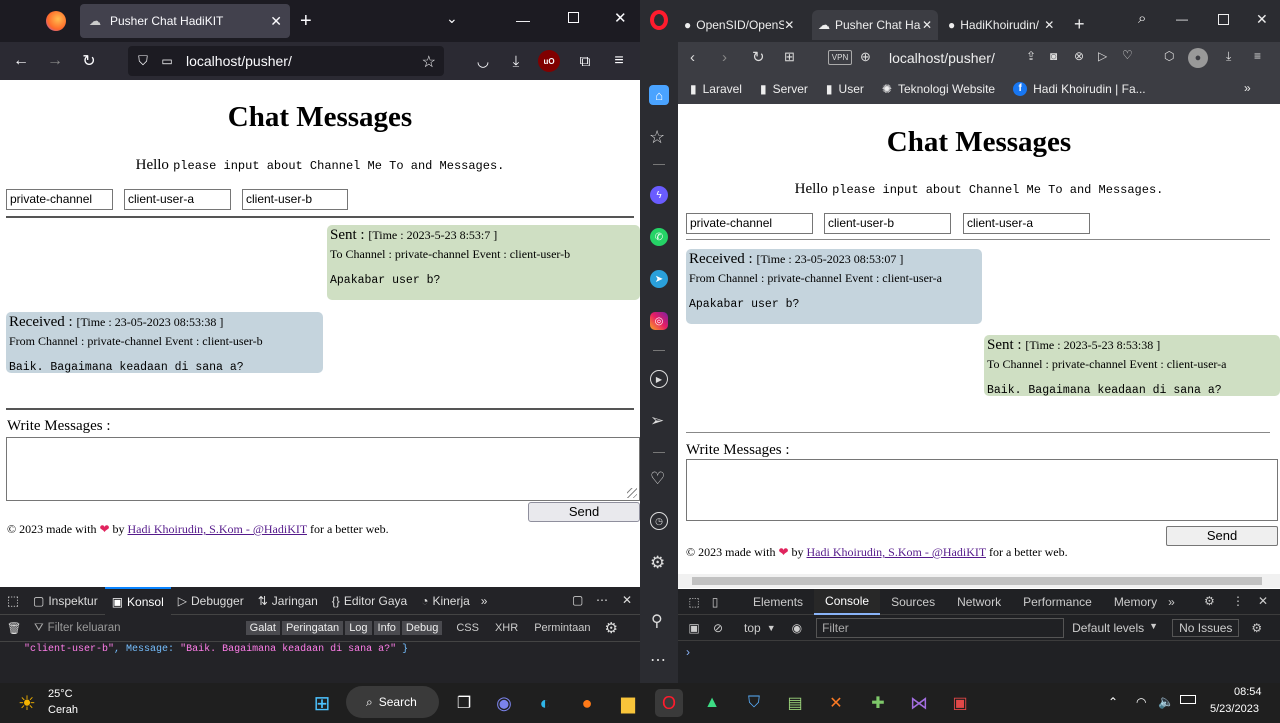 This screenshot has height=723, width=1280. Describe the element at coordinates (789, 57) in the screenshot. I see `speed-dial-icon: ⊞` at that location.